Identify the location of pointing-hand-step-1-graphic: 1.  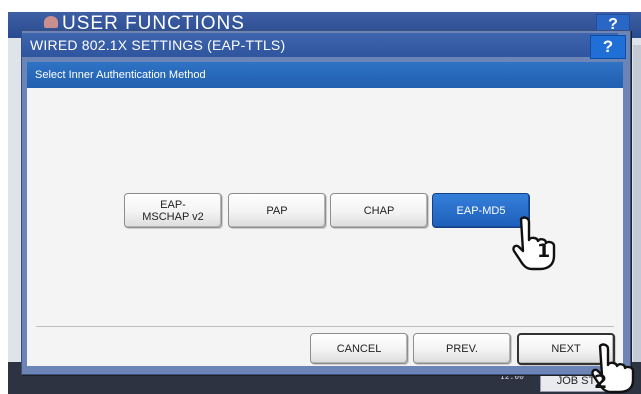
(534, 243).